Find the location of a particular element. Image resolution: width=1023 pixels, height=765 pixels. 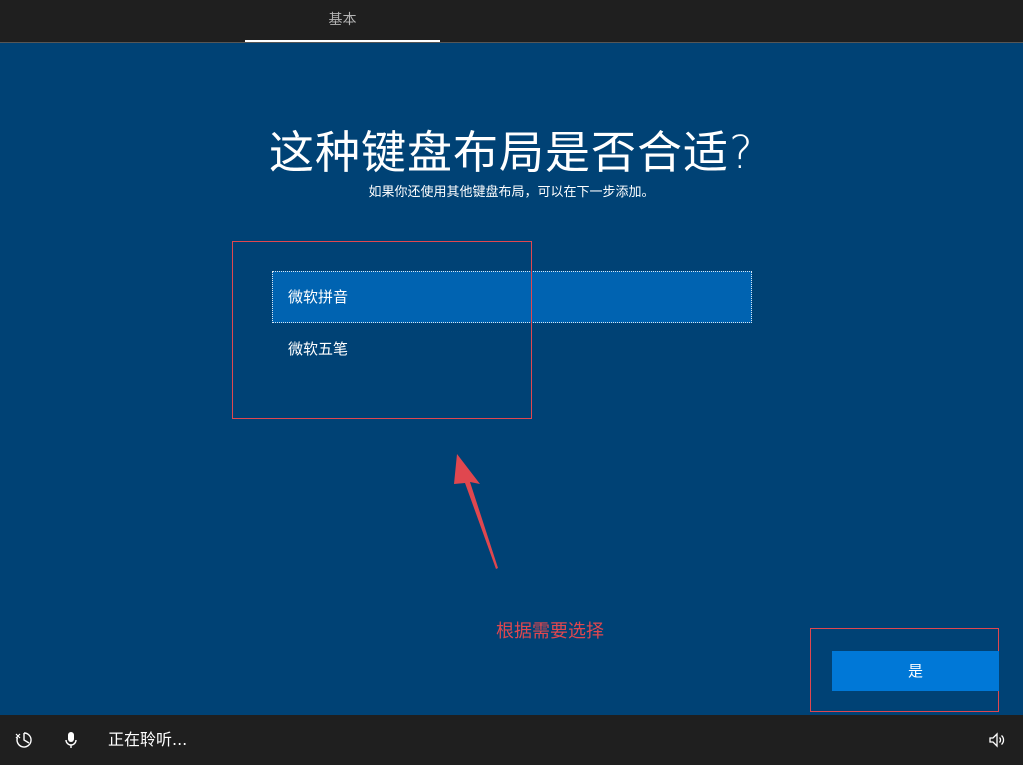

option-label: 微软五笔 is located at coordinates (318, 349).